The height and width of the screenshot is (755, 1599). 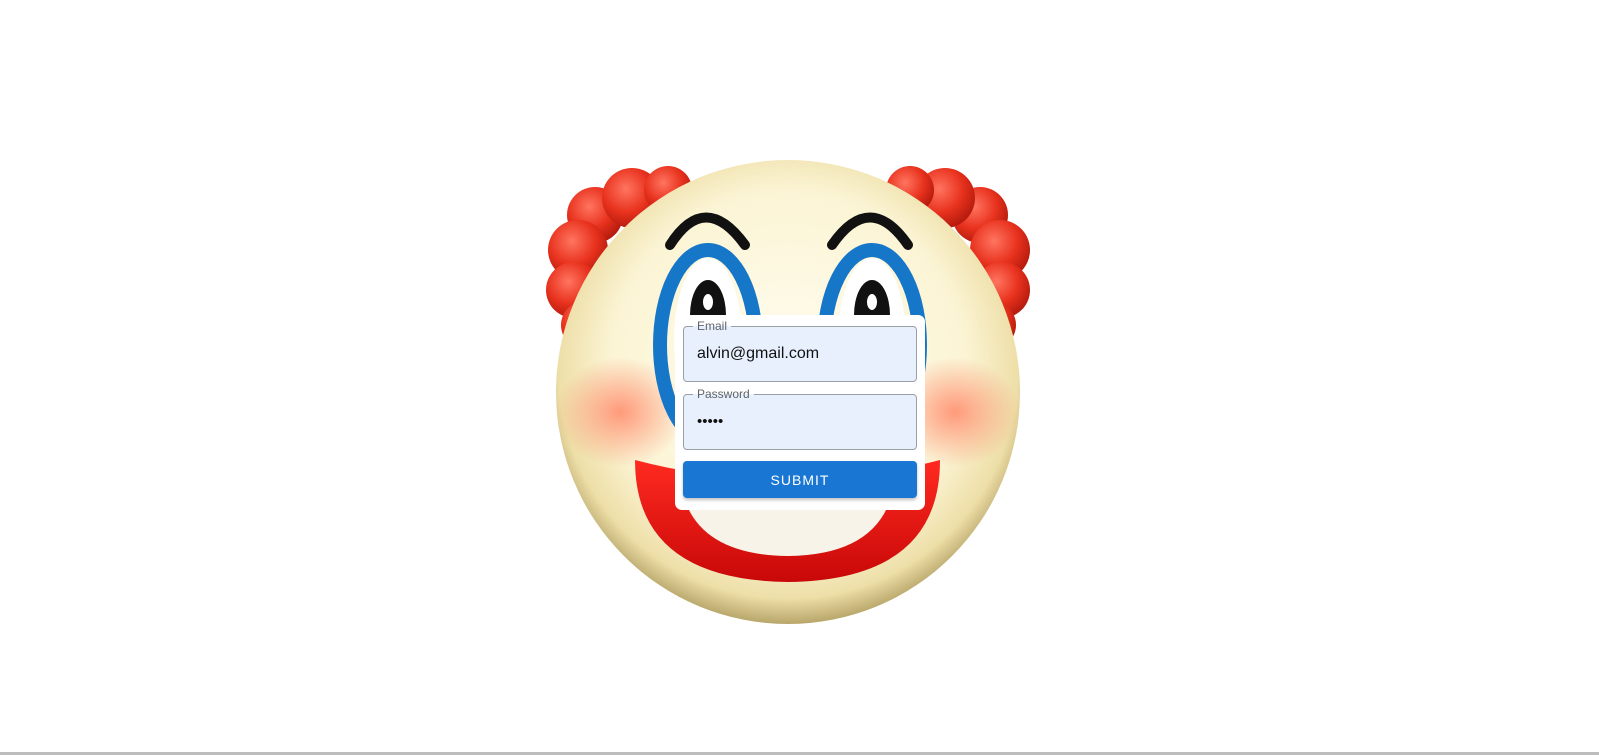 I want to click on submit-button: SUBMIT, so click(x=800, y=479).